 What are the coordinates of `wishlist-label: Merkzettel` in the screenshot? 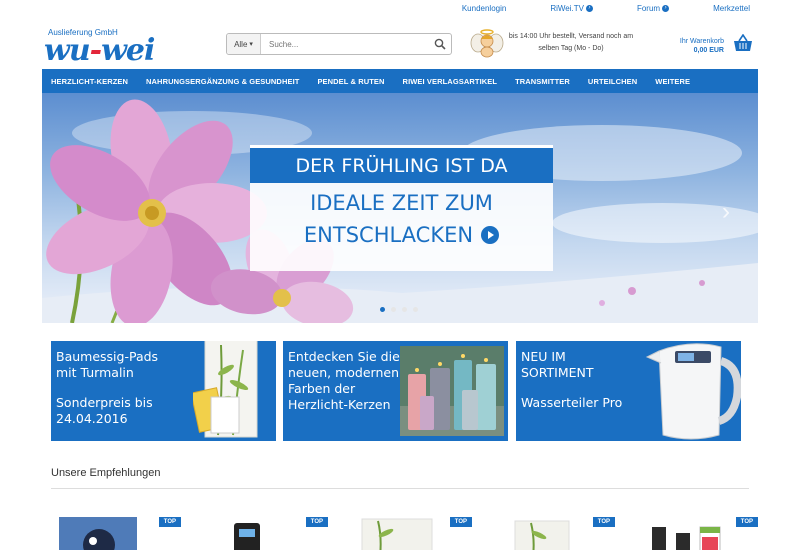 It's located at (731, 8).